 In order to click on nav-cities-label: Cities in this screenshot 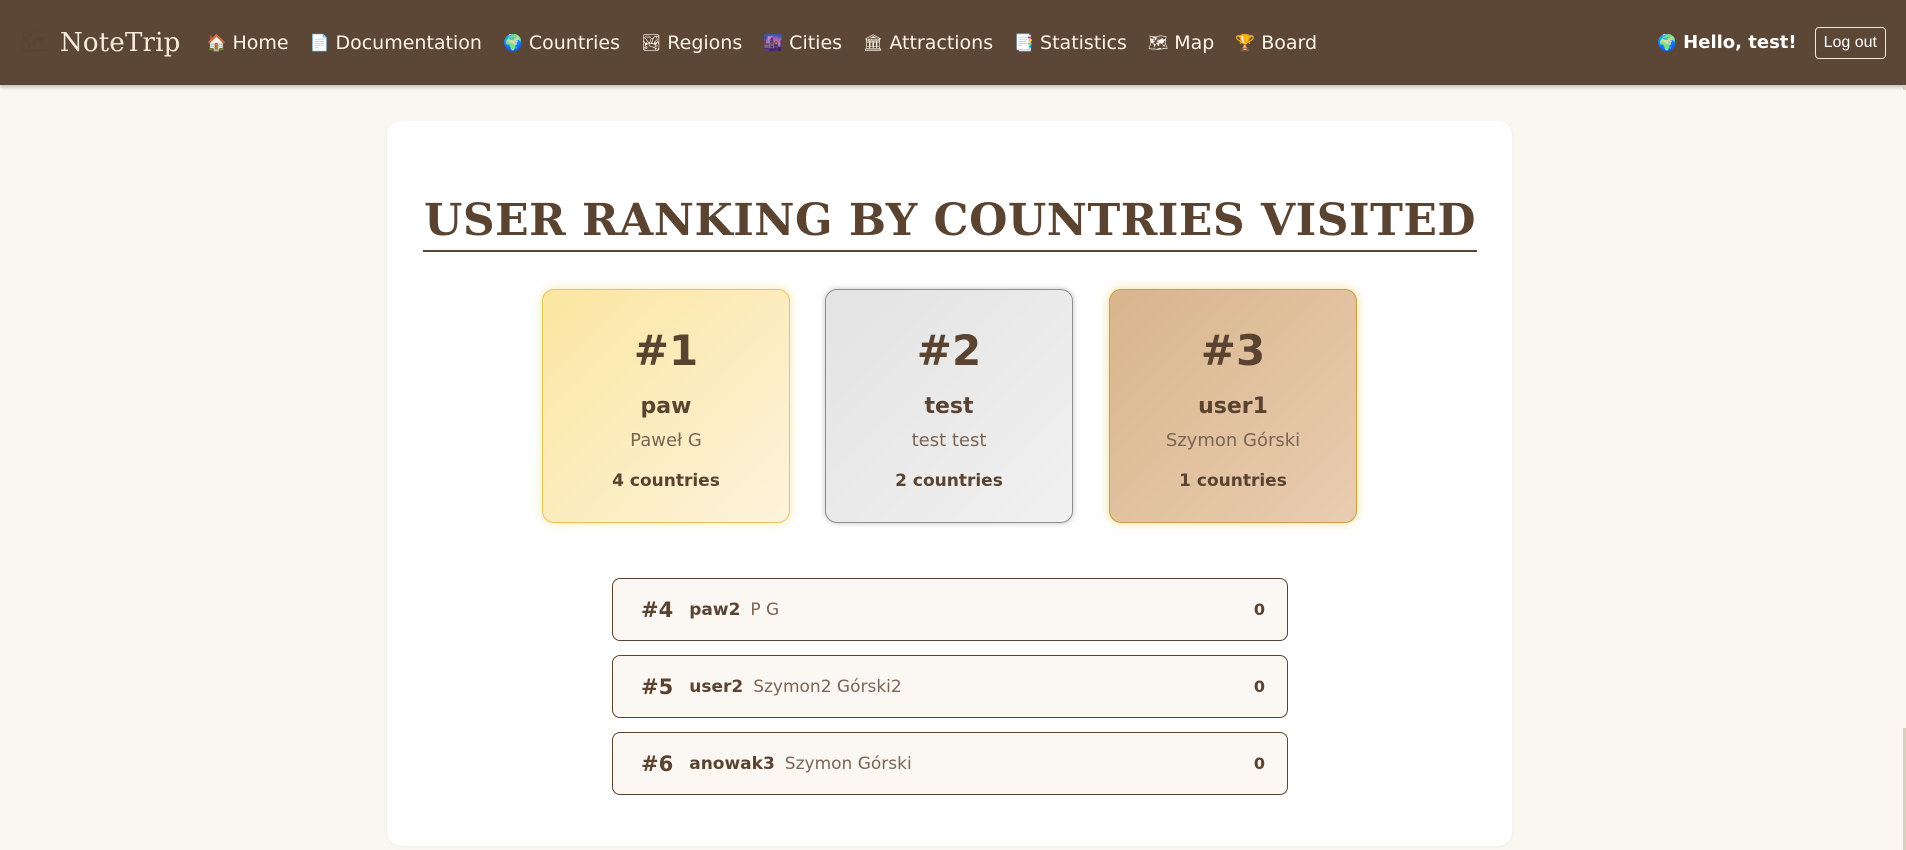, I will do `click(816, 42)`.